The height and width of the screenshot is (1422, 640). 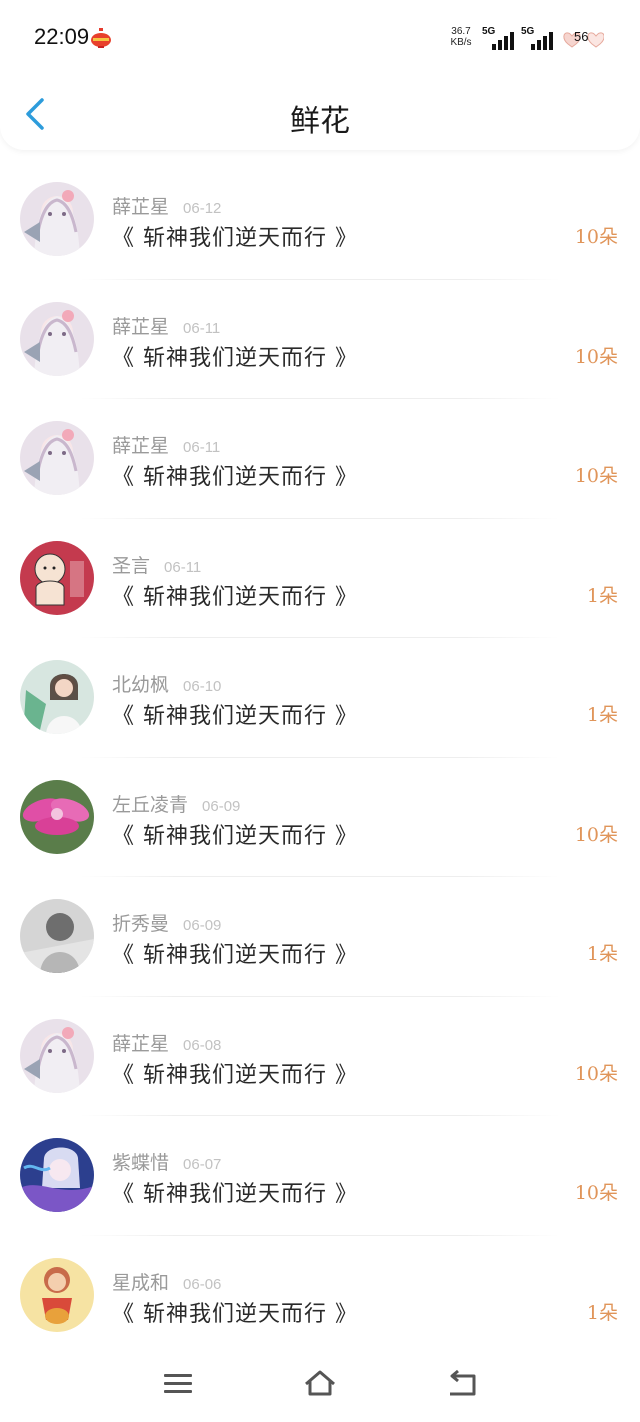 I want to click on sender-name-text: 北幼枫, so click(x=141, y=685).